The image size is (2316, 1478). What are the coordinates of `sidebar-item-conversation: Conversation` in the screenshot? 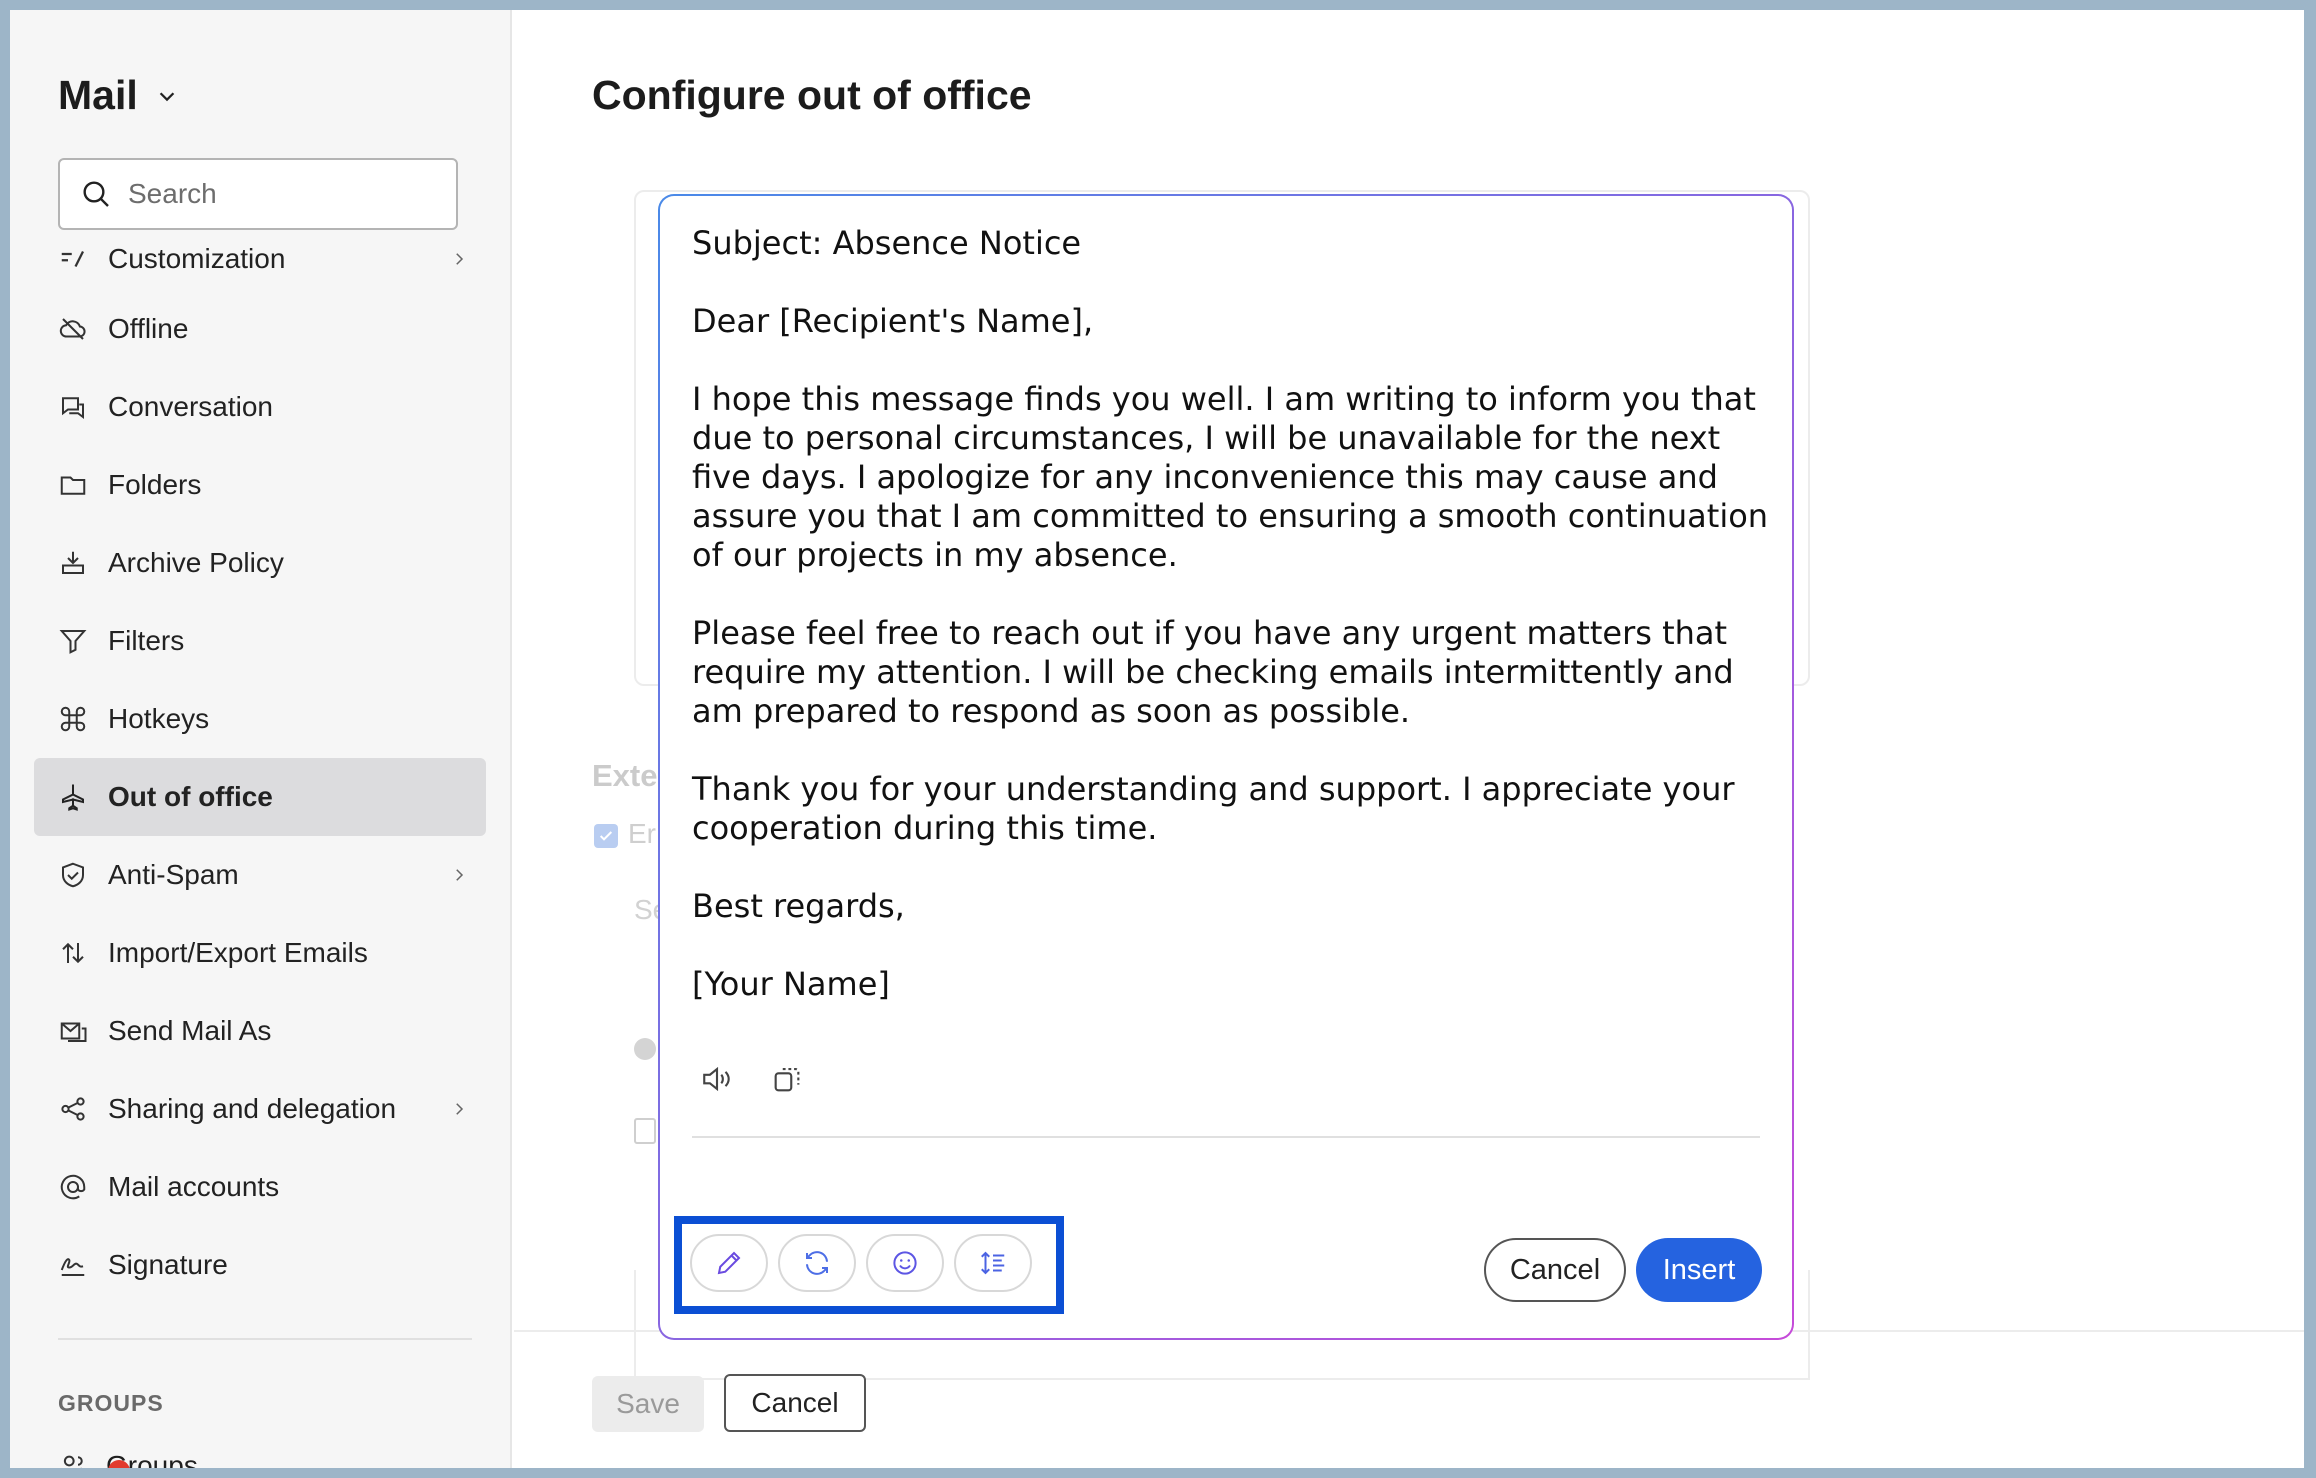 It's located at (260, 407).